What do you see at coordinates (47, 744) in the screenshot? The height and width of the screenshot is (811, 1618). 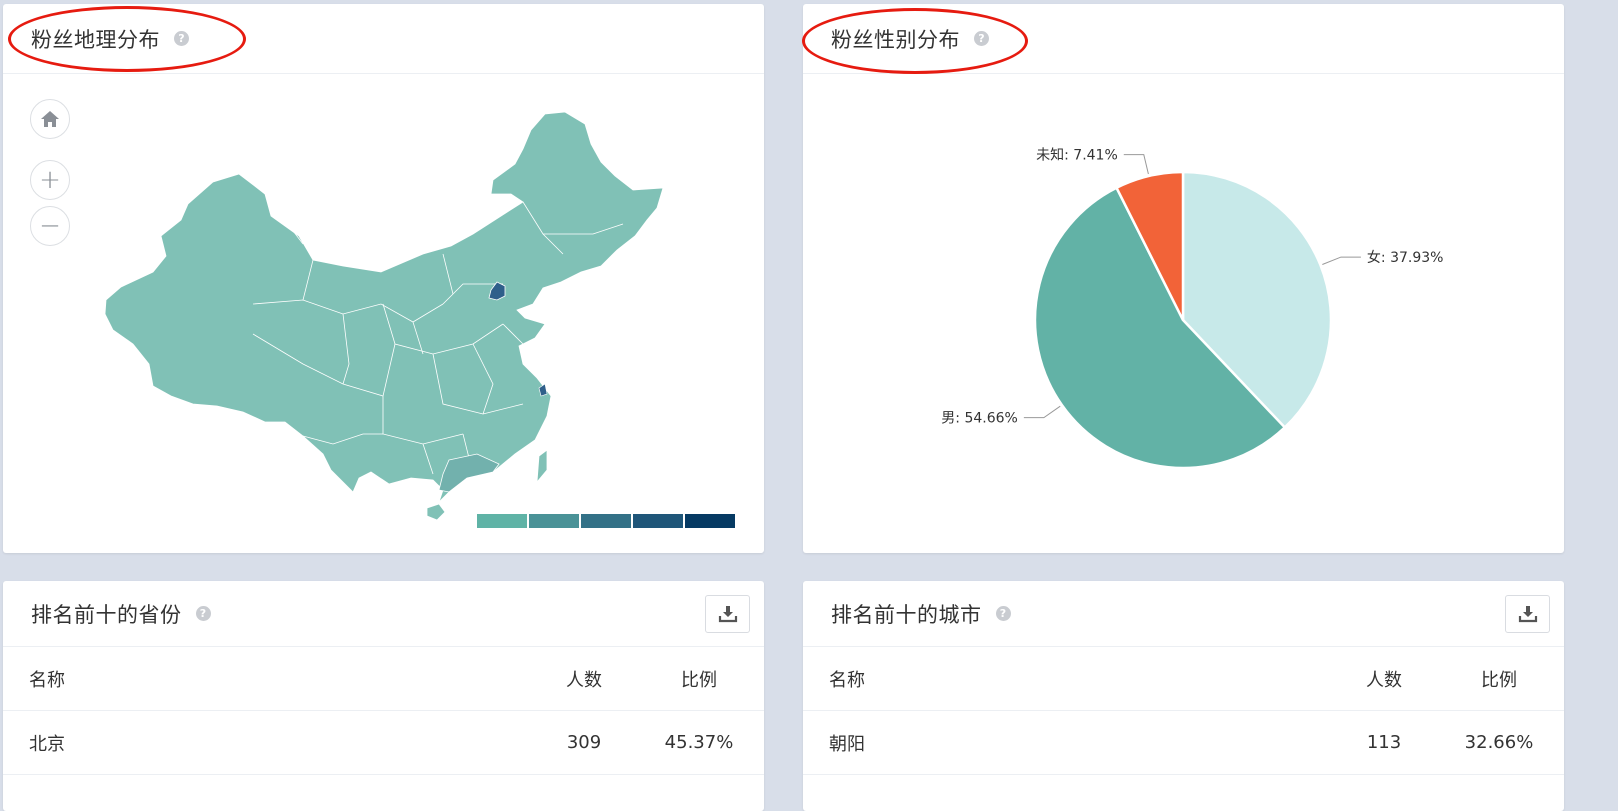 I see `row-name: 北京` at bounding box center [47, 744].